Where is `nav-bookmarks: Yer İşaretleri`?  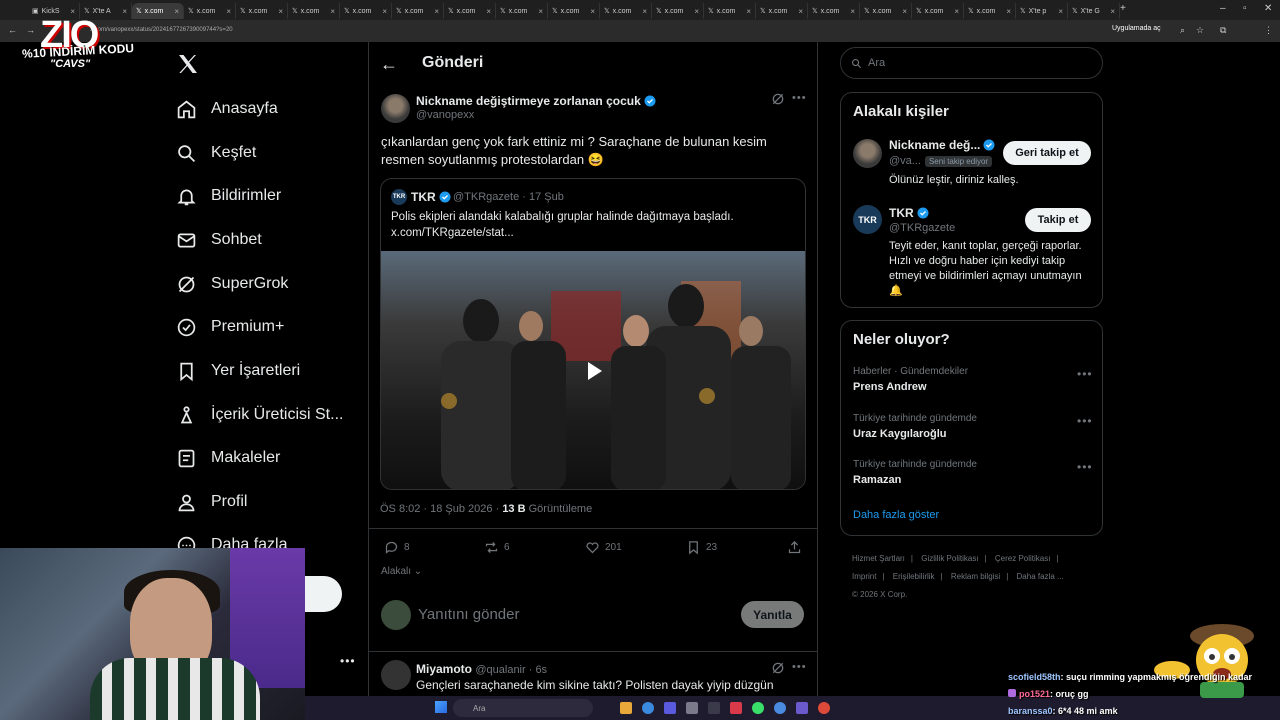
nav-bookmarks: Yer İşaretleri is located at coordinates (238, 371).